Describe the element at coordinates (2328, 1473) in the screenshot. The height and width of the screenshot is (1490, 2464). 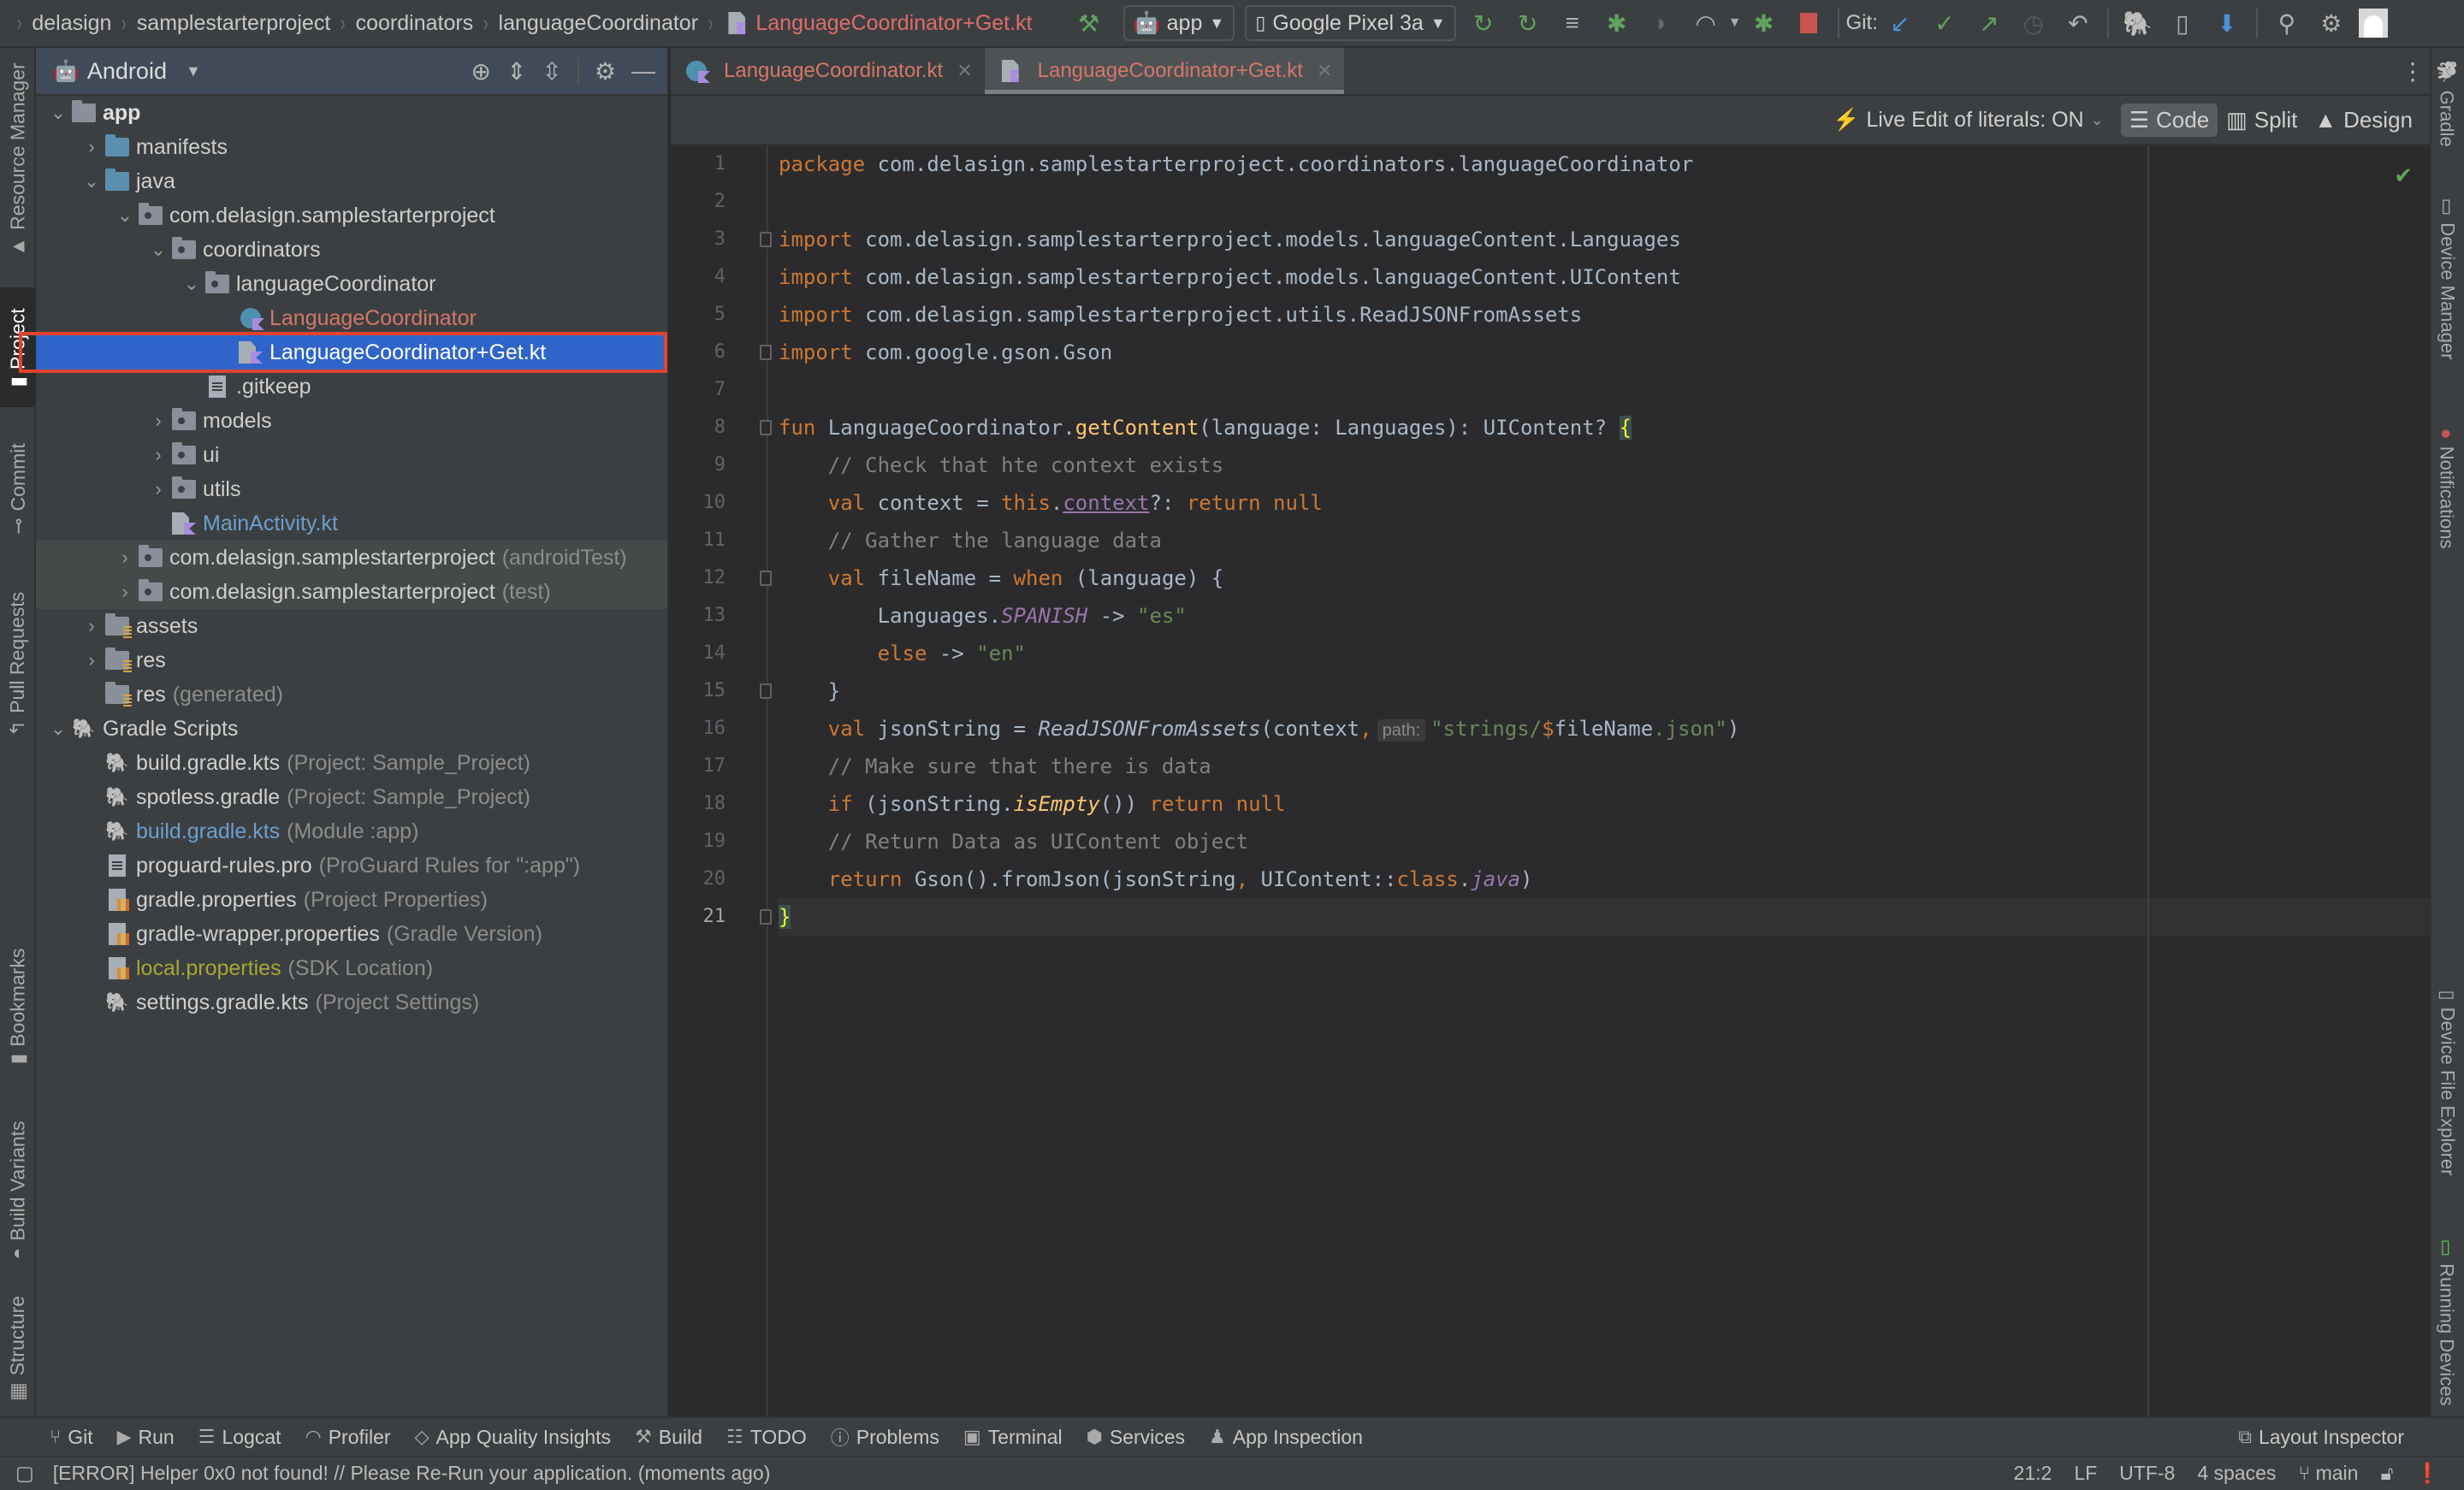
I see `git-branch: ⑂ main` at that location.